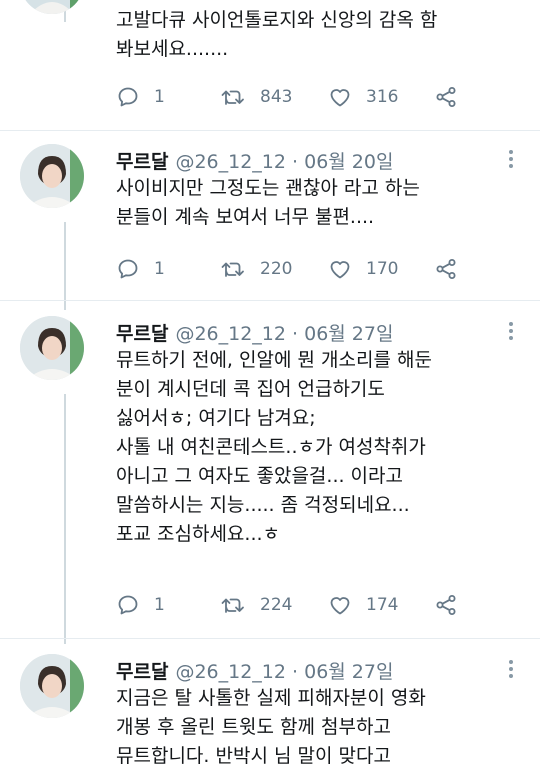 The image size is (540, 784). Describe the element at coordinates (256, 97) in the screenshot. I see `retweet-button: 843` at that location.